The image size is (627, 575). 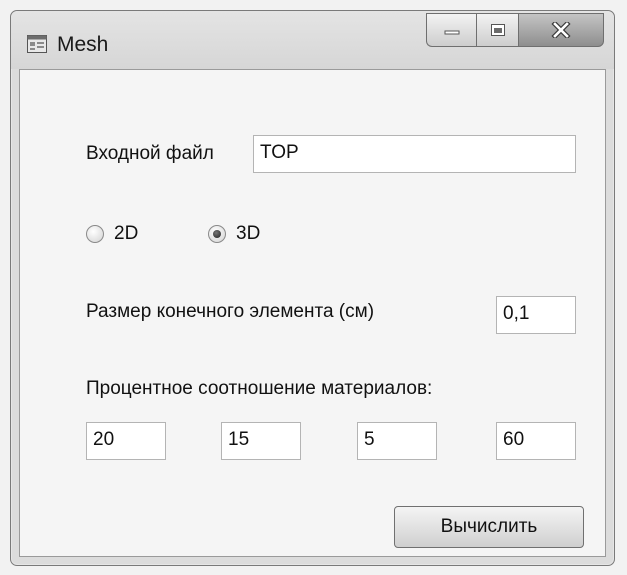 I want to click on input-file-field: TOP, so click(x=414, y=154).